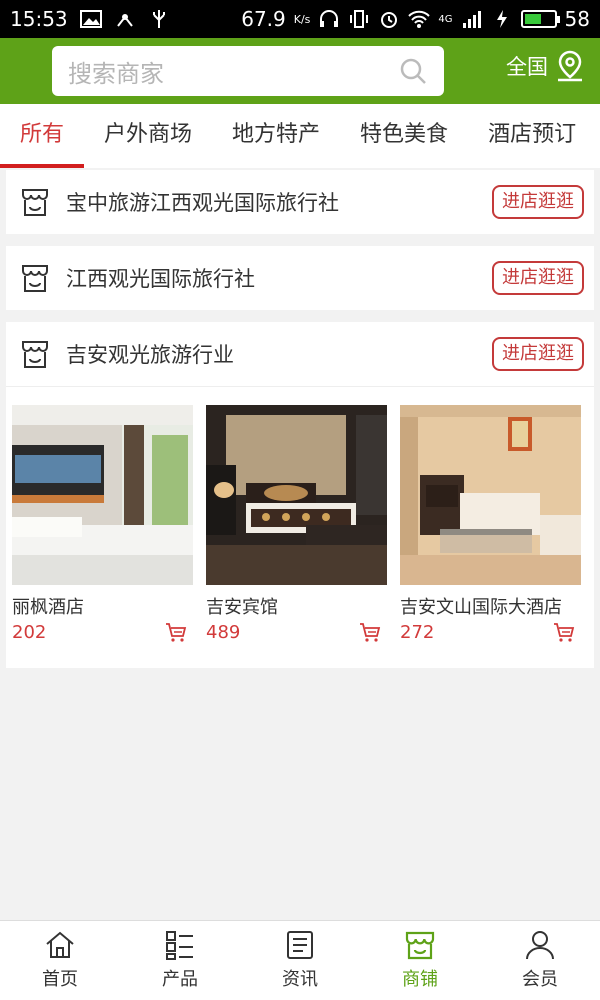 This screenshot has height=1000, width=600. I want to click on shop-row: 江西观光国际旅行社 进店逛逛, so click(300, 278).